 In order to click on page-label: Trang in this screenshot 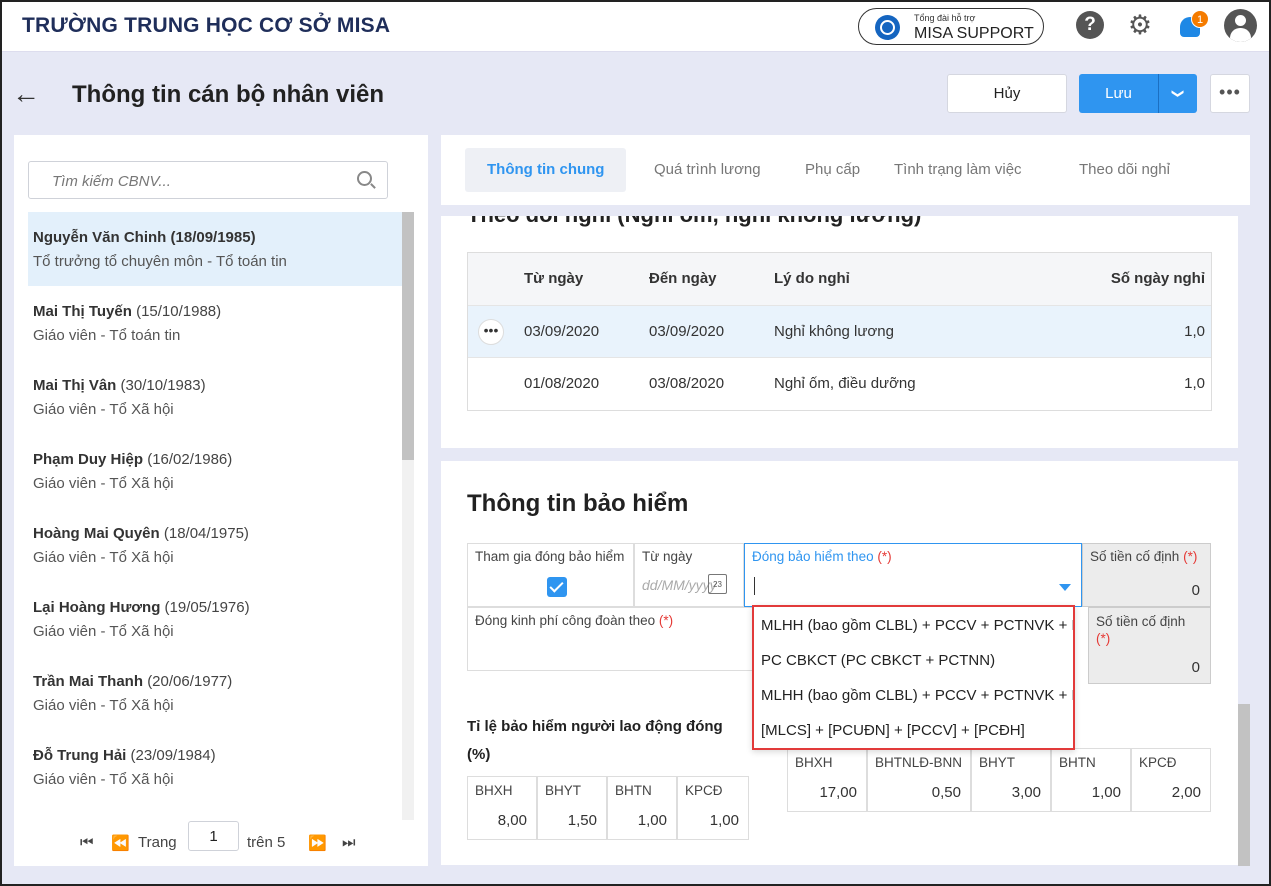, I will do `click(157, 842)`.